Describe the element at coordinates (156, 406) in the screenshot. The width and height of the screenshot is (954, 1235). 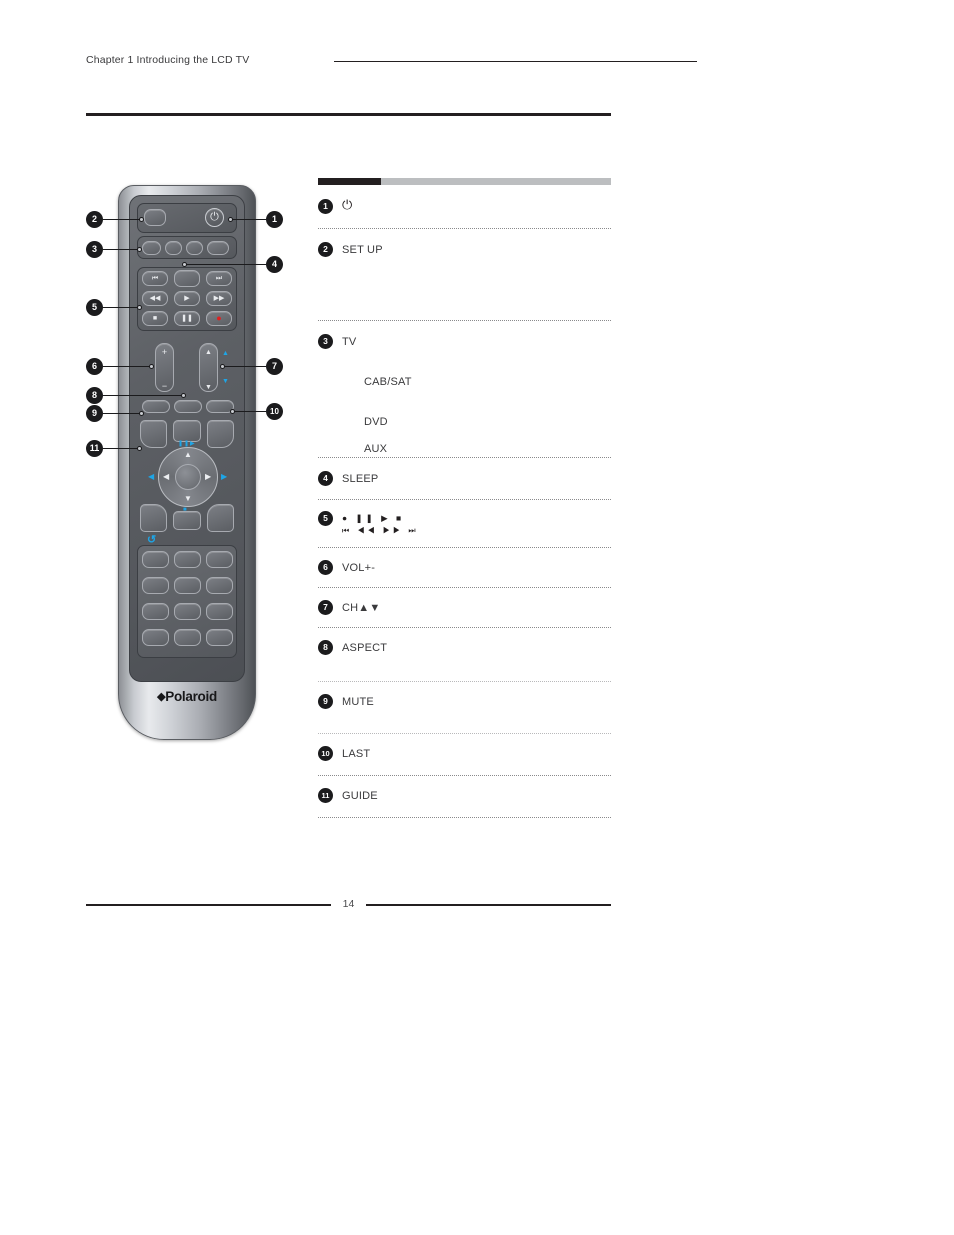
I see `mute-button` at that location.